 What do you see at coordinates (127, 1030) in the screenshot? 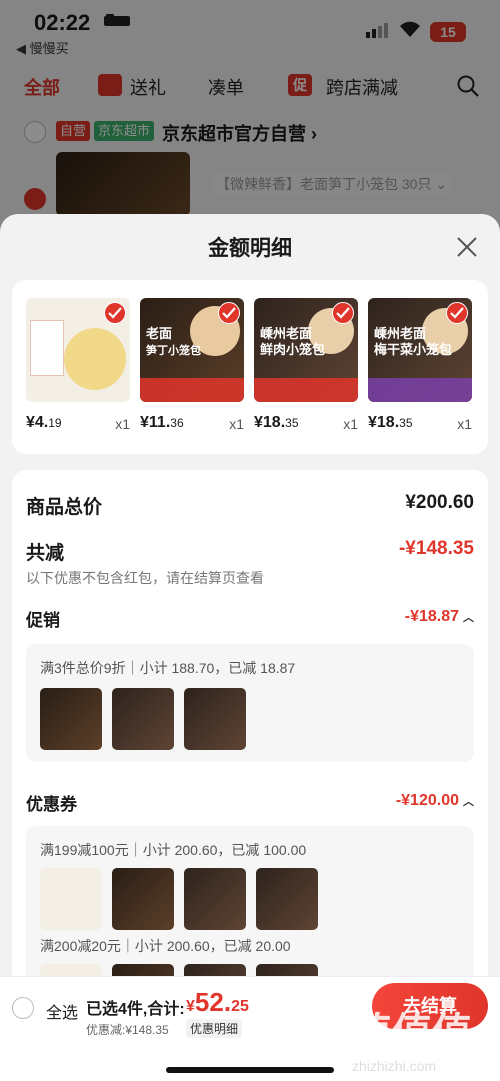
I see `discount-summary: 优惠减:¥148.35` at bounding box center [127, 1030].